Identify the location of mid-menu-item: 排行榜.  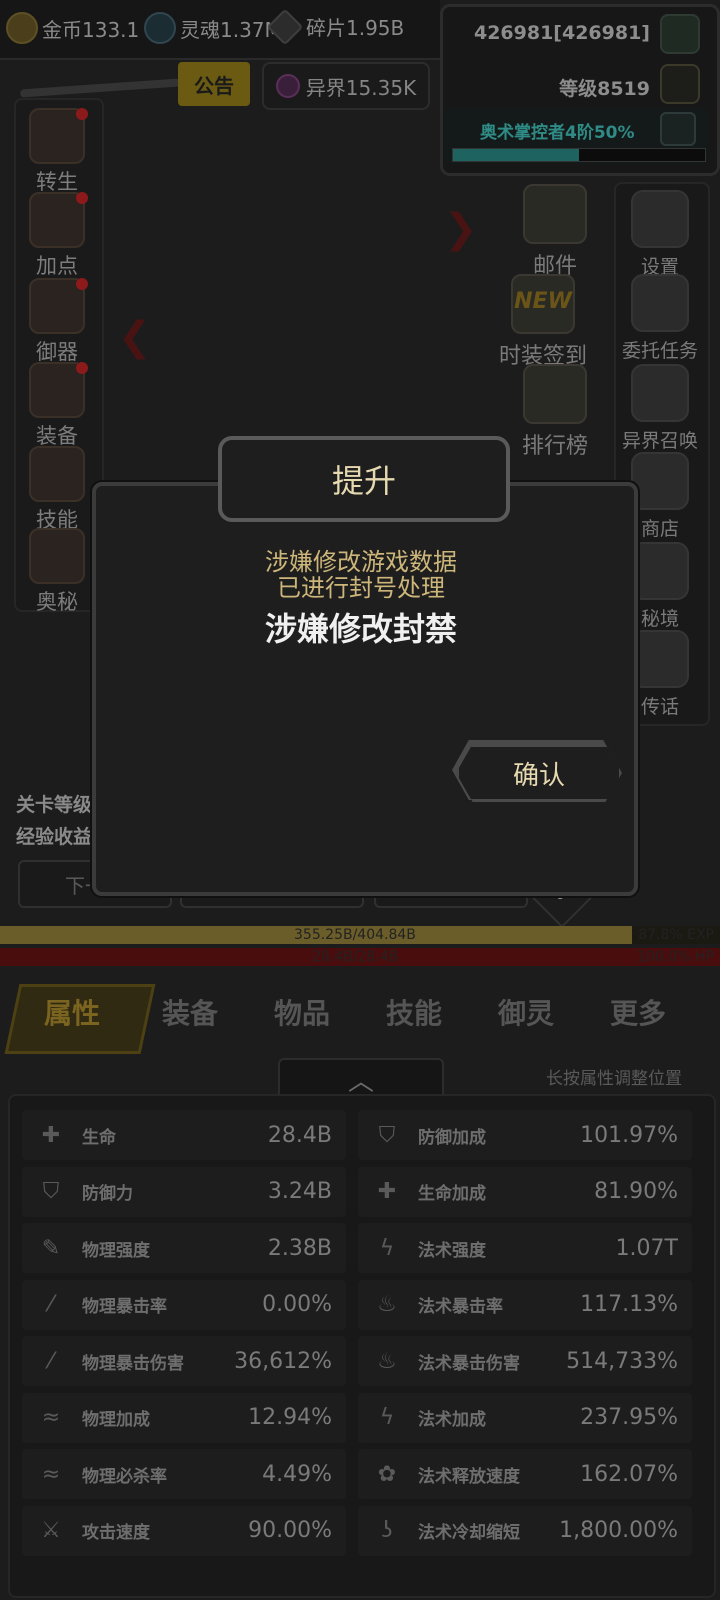
(555, 412).